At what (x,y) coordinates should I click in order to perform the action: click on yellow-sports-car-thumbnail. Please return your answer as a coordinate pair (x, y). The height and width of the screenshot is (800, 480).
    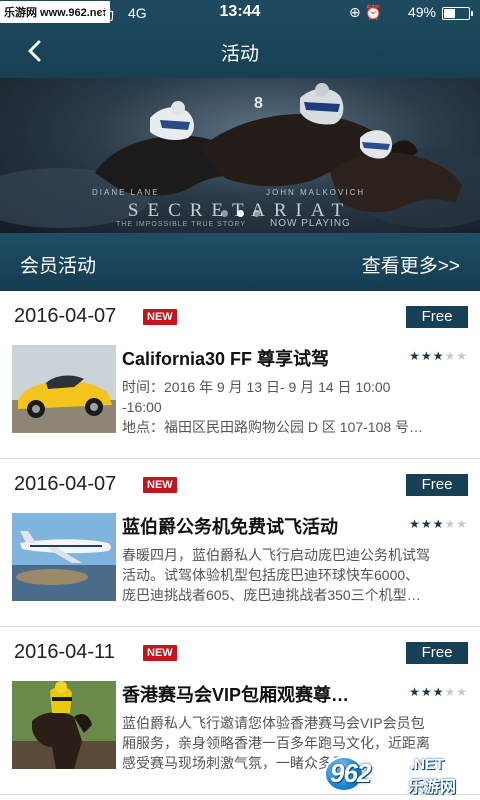
    Looking at the image, I should click on (64, 389).